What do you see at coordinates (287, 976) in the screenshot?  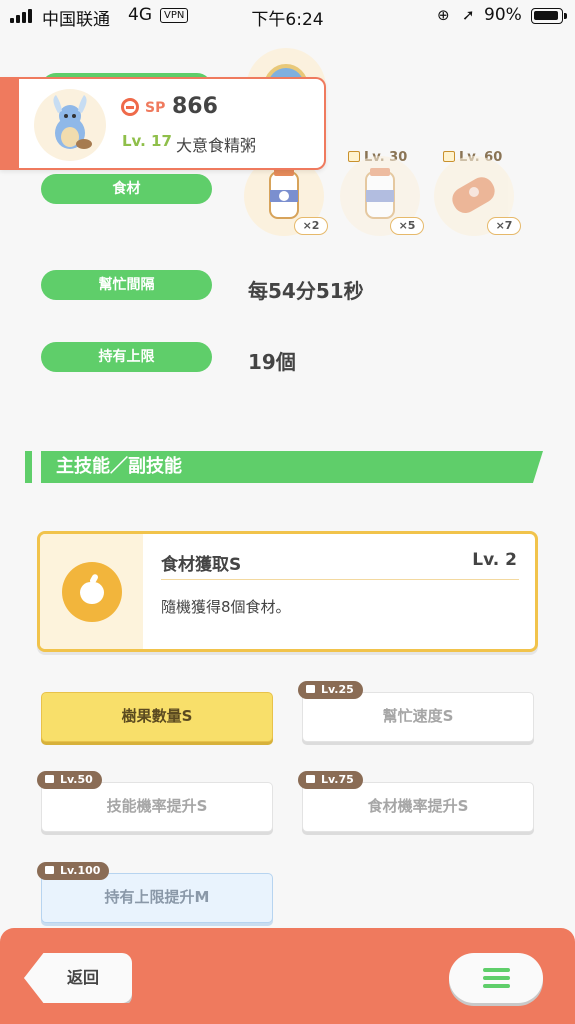 I see `bottom-bar: 返回` at bounding box center [287, 976].